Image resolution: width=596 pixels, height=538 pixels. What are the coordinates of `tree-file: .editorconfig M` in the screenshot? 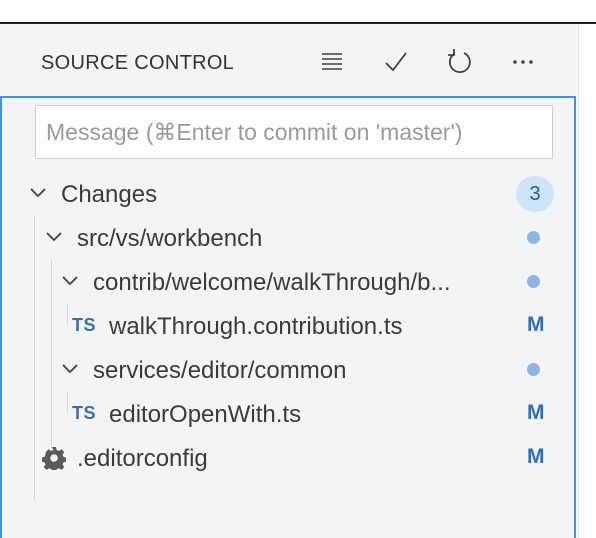 It's located at (288, 457).